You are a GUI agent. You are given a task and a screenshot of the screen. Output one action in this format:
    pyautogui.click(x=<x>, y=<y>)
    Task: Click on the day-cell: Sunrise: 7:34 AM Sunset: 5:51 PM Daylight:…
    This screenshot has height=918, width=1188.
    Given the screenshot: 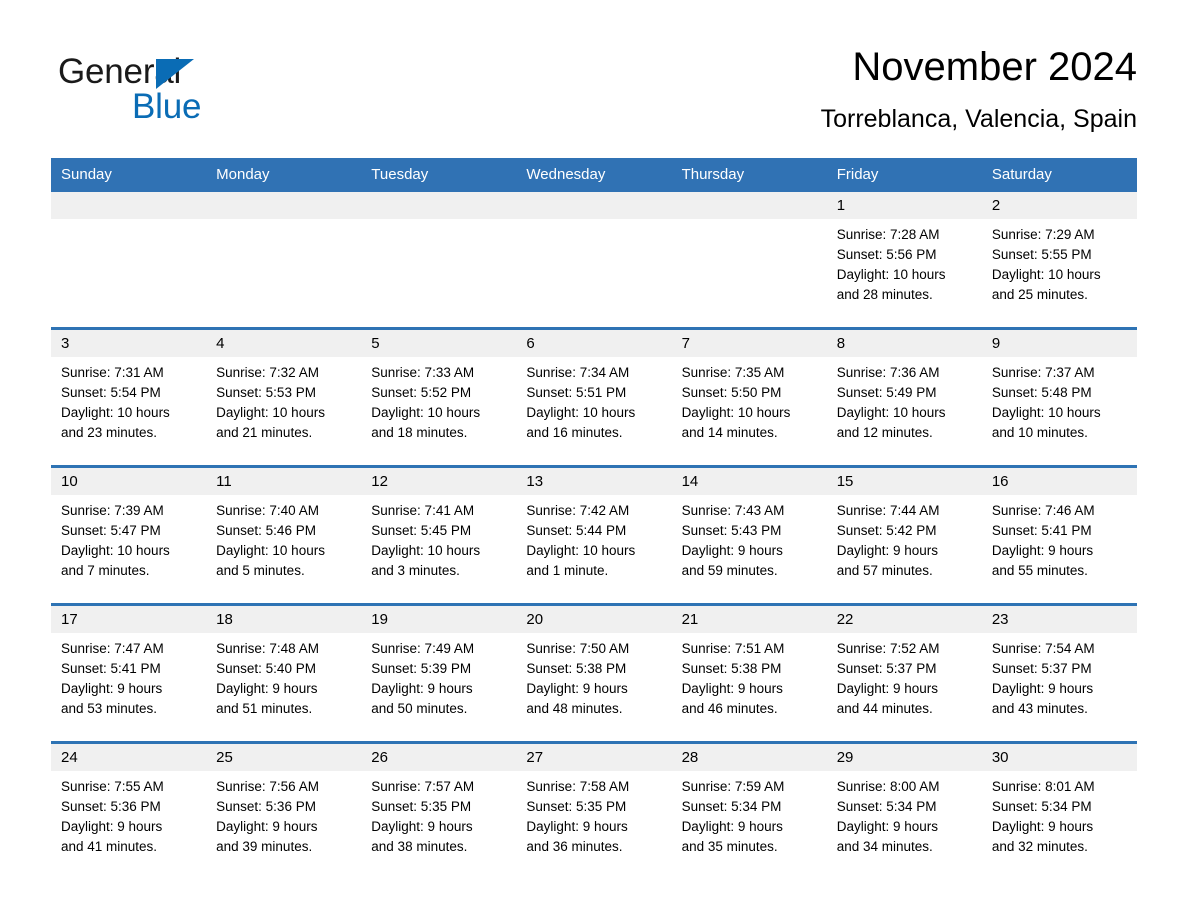 What is the action you would take?
    pyautogui.click(x=593, y=411)
    